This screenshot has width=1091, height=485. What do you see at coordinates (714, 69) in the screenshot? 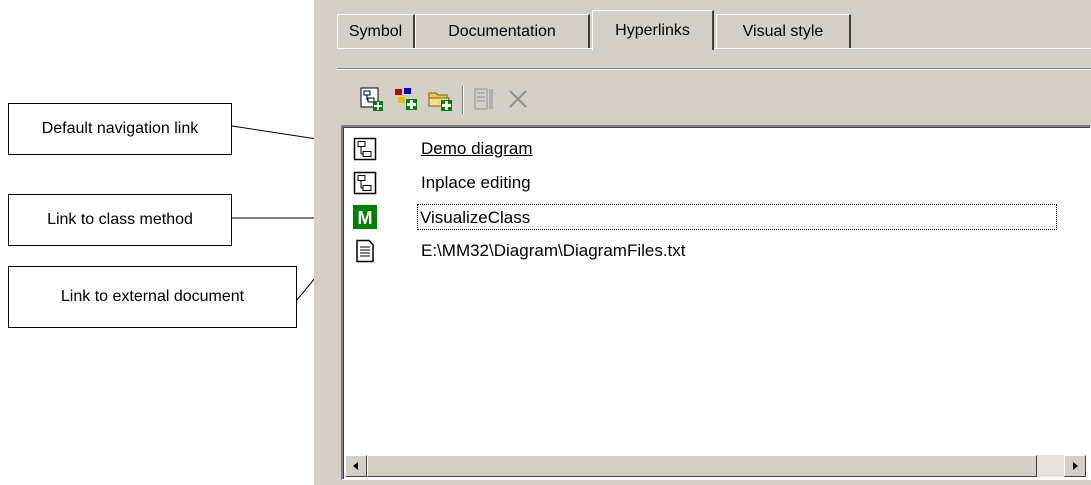
I see `toolbar-divider` at bounding box center [714, 69].